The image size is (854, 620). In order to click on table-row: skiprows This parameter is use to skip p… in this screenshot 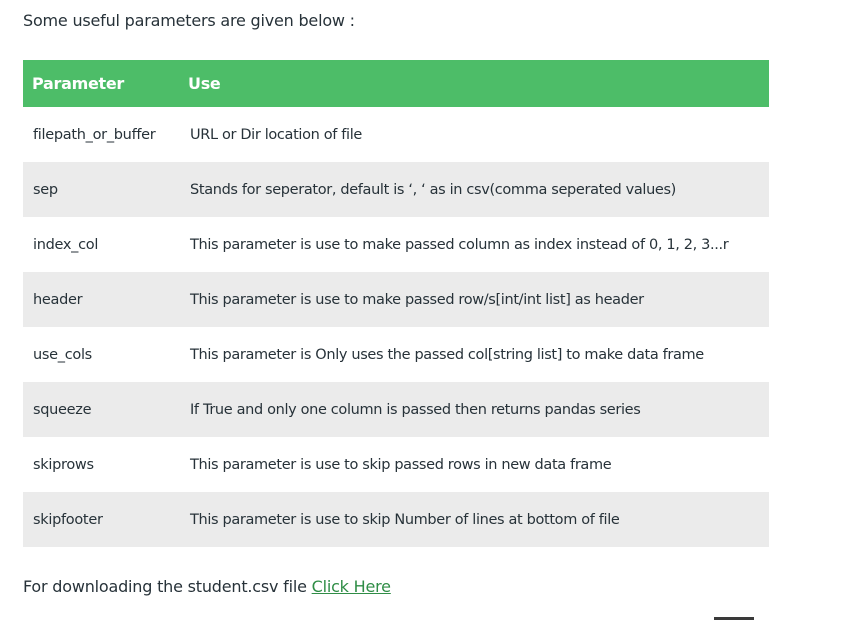, I will do `click(396, 464)`.